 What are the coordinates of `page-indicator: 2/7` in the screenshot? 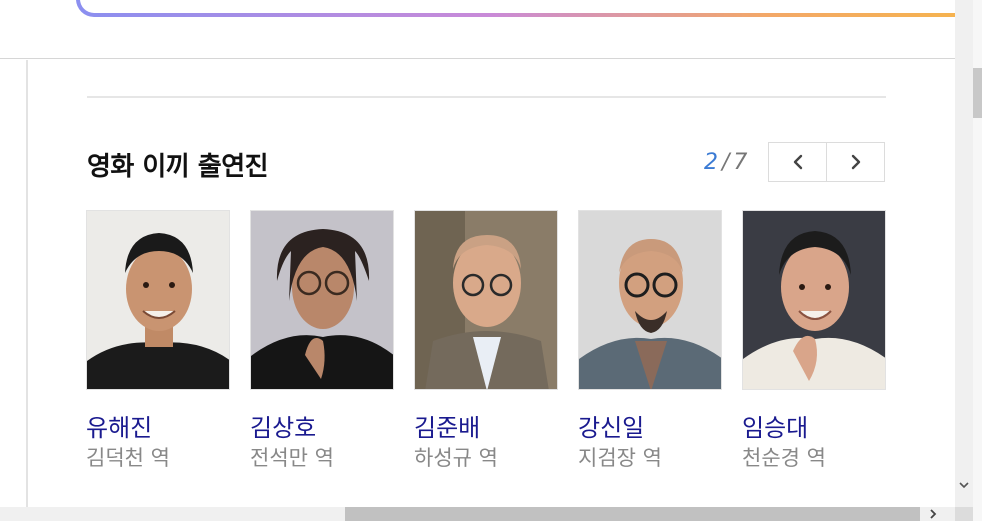 It's located at (725, 162).